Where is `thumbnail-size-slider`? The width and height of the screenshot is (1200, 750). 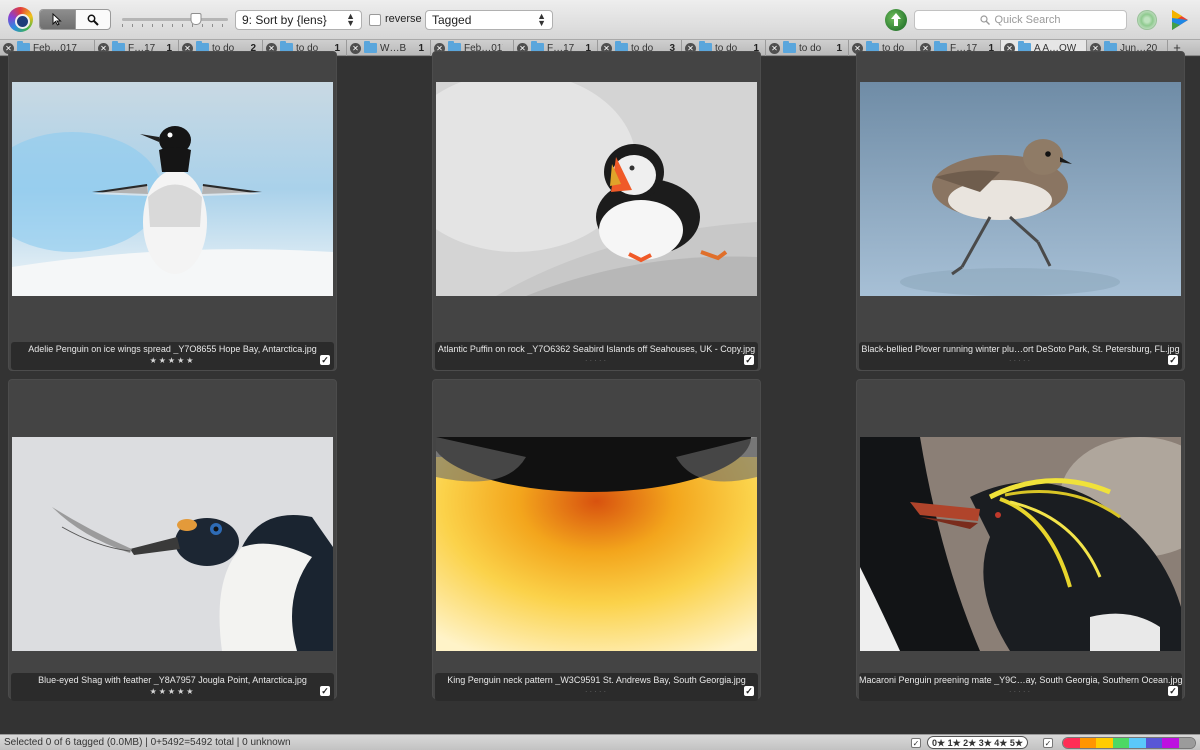 thumbnail-size-slider is located at coordinates (175, 20).